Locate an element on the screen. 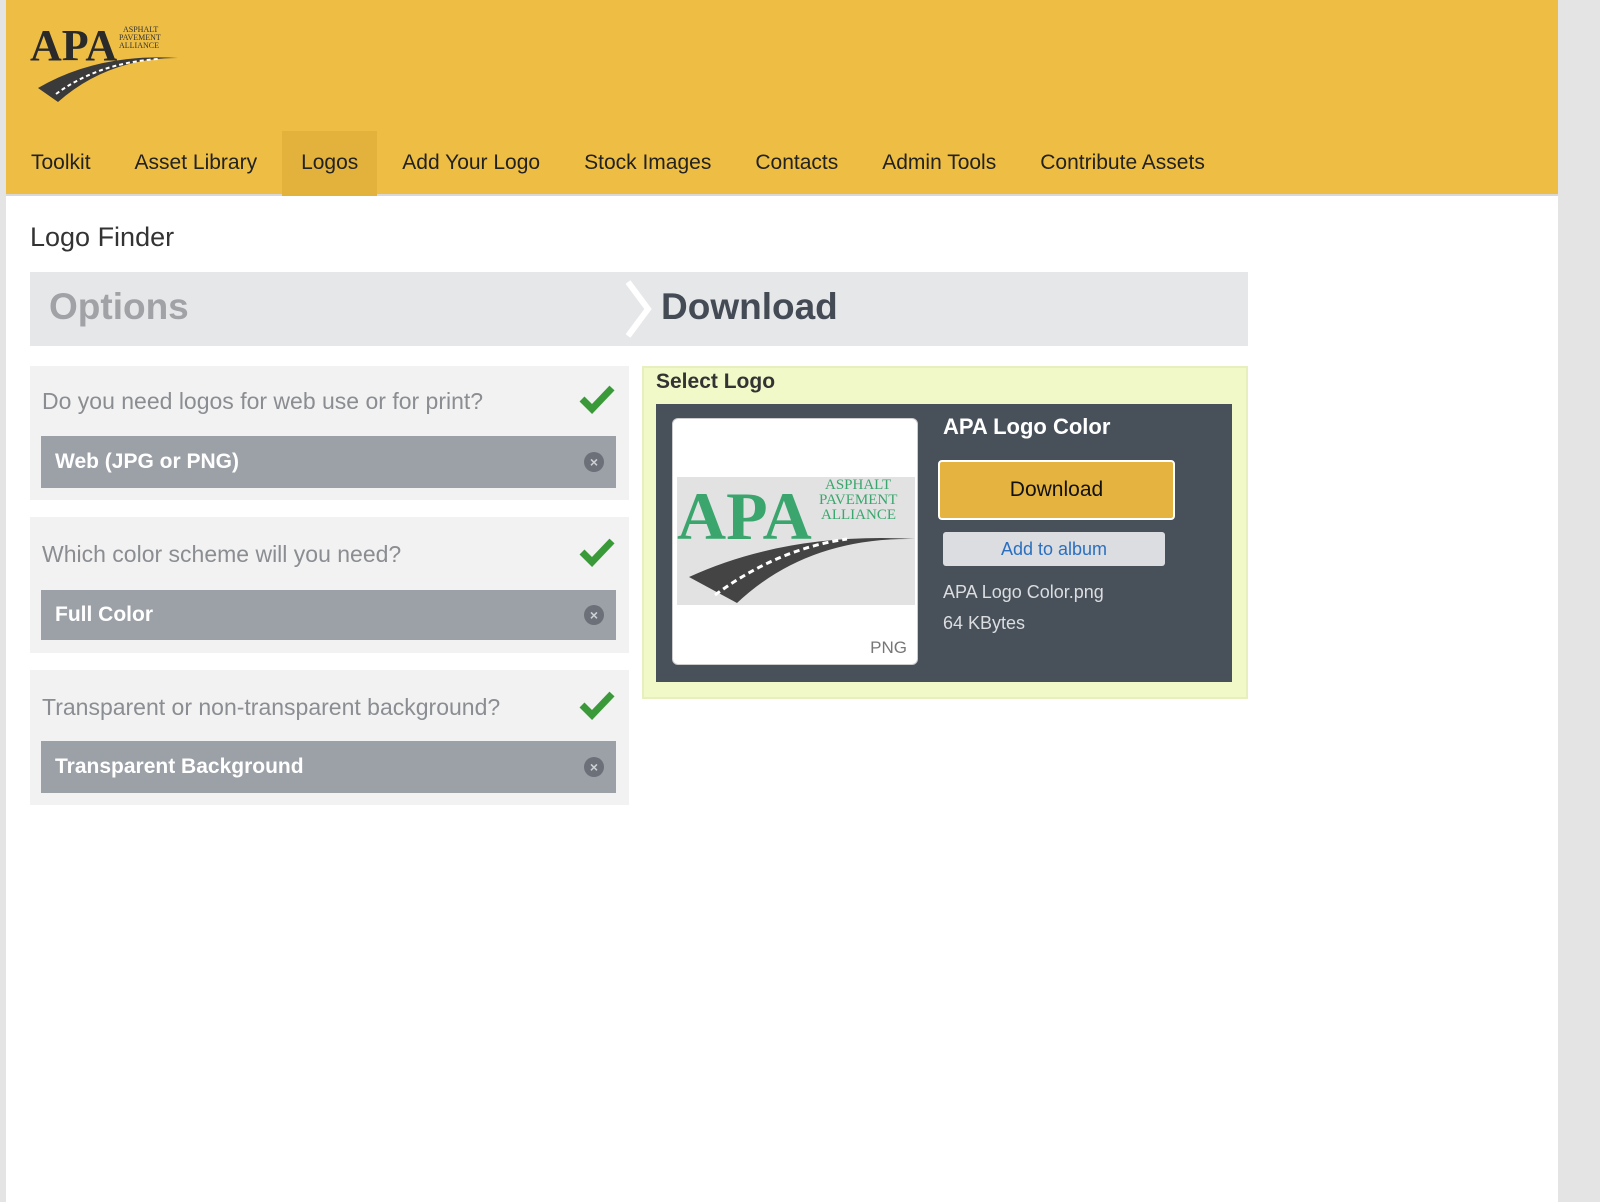  step-bar: Options Download is located at coordinates (639, 309).